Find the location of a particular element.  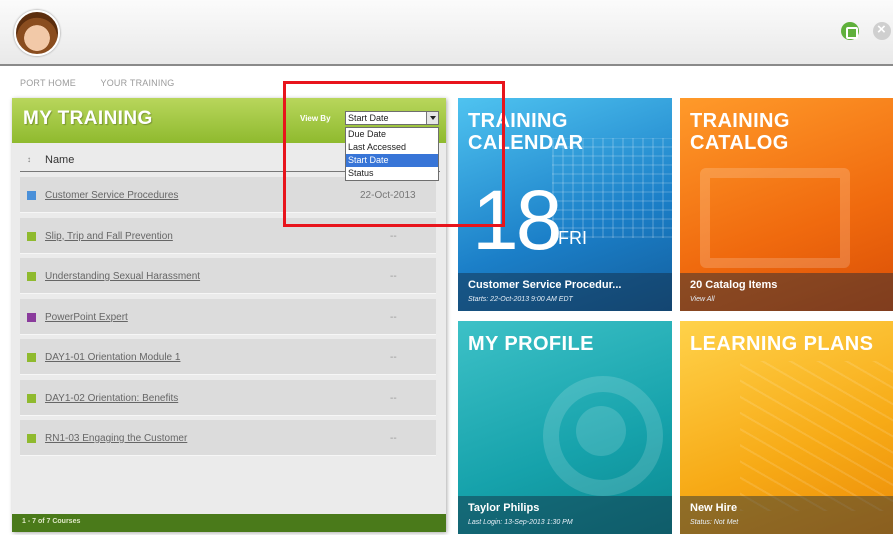

course-row: DAY1-01 Orientation Module 1 -- is located at coordinates (228, 357).